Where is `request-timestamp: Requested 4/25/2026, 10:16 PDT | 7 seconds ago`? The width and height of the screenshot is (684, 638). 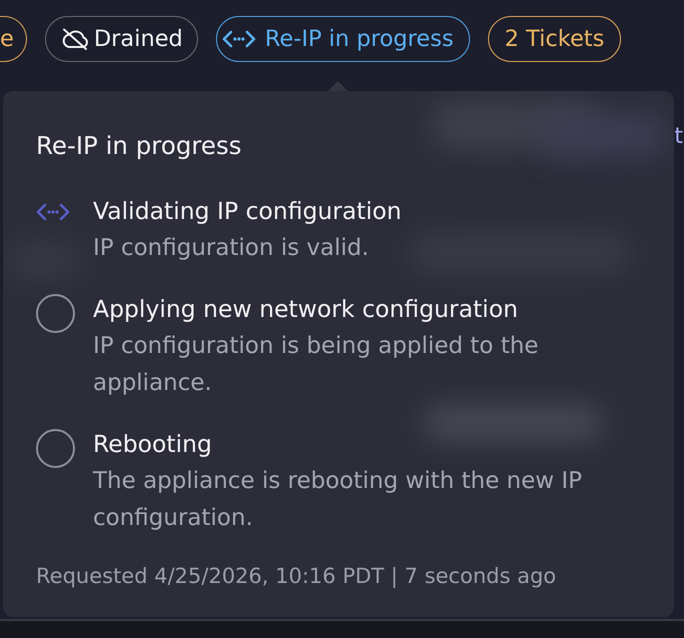
request-timestamp: Requested 4/25/2026, 10:16 PDT | 7 seconds ago is located at coordinates (296, 576).